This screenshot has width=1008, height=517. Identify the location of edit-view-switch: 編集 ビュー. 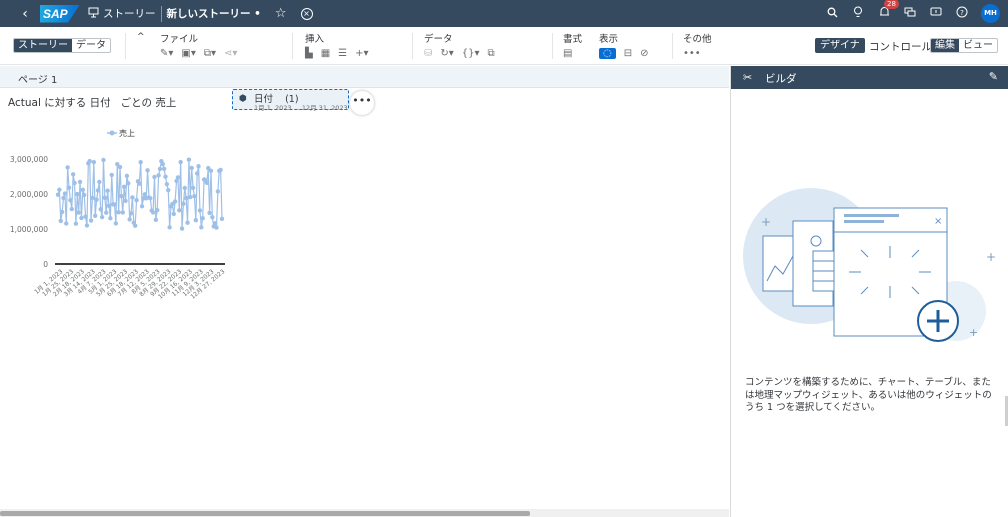
(964, 45).